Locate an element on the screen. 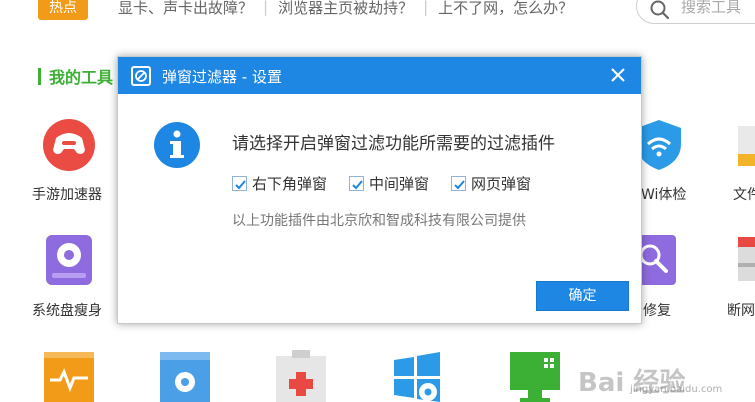 This screenshot has height=402, width=755. section-title: 我的工具 is located at coordinates (76, 76).